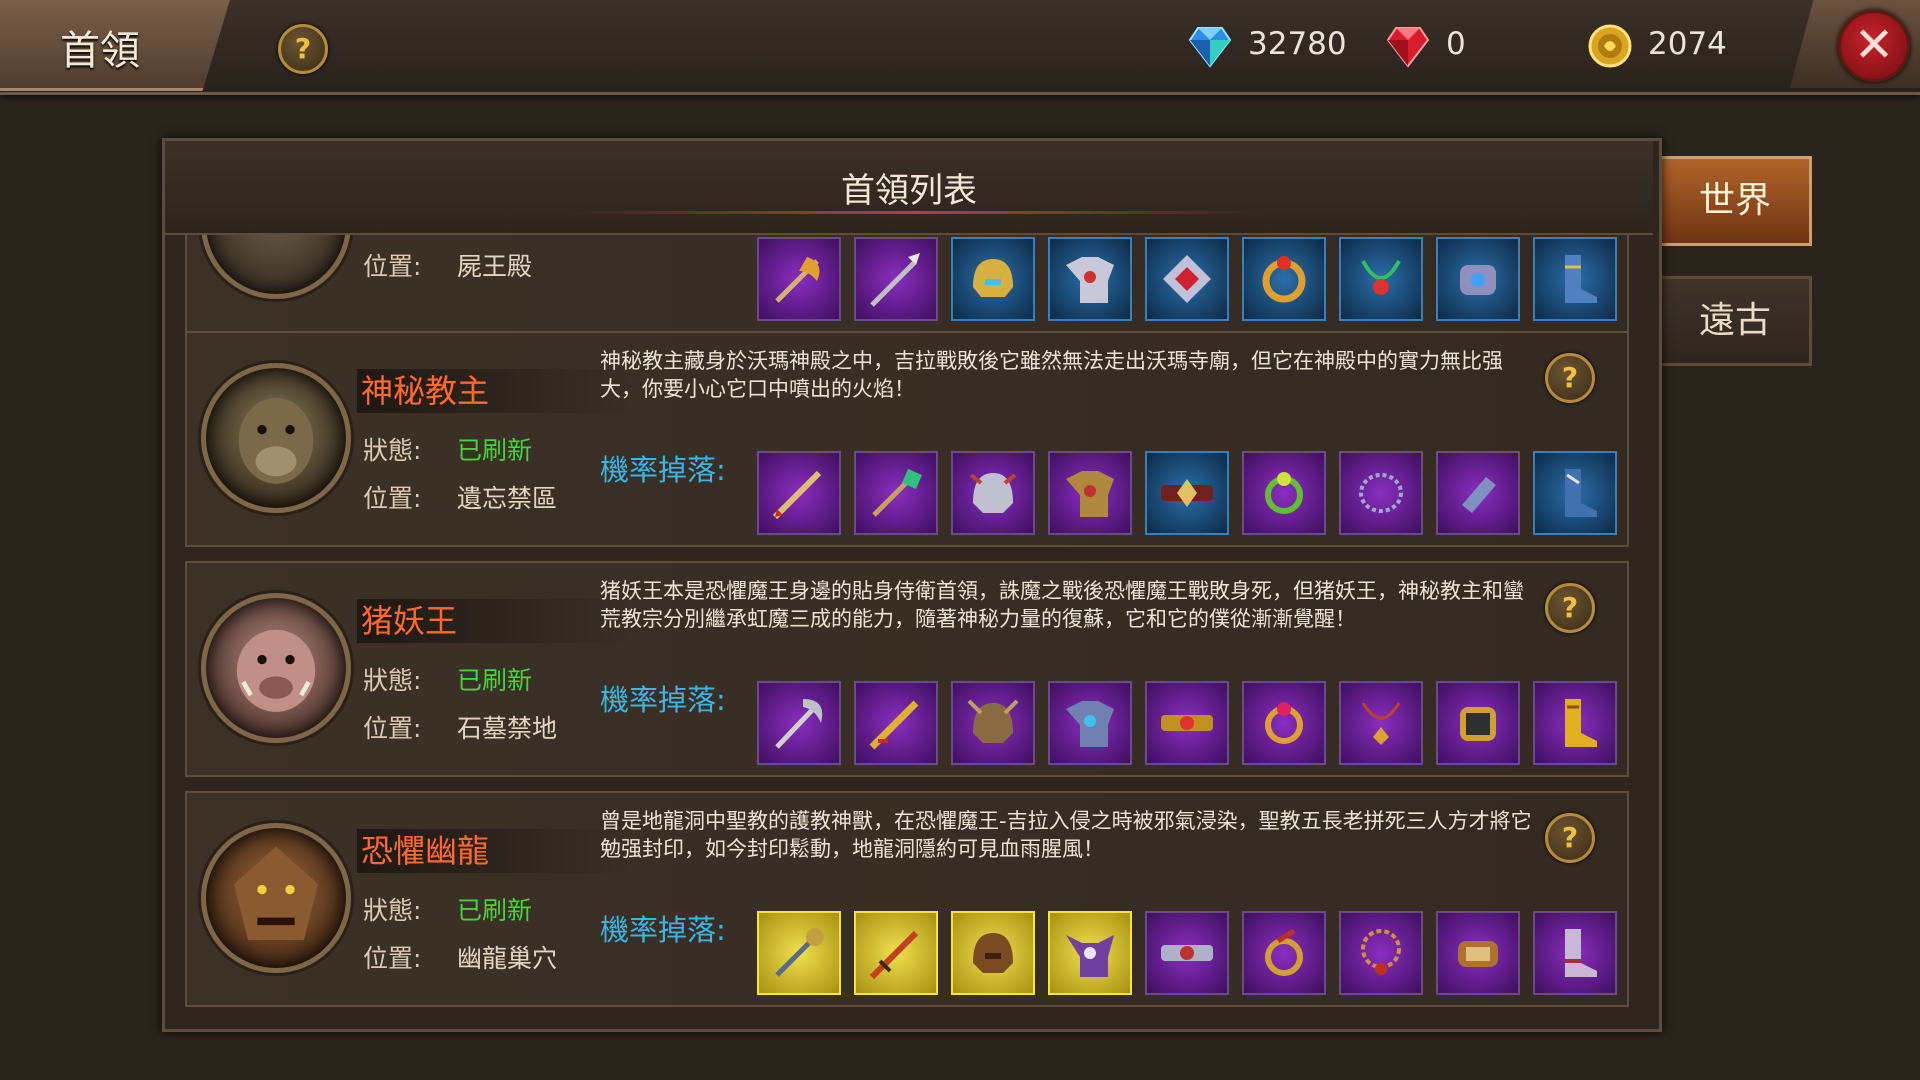 This screenshot has height=1080, width=1920. I want to click on boss-name: 猪妖王, so click(494, 621).